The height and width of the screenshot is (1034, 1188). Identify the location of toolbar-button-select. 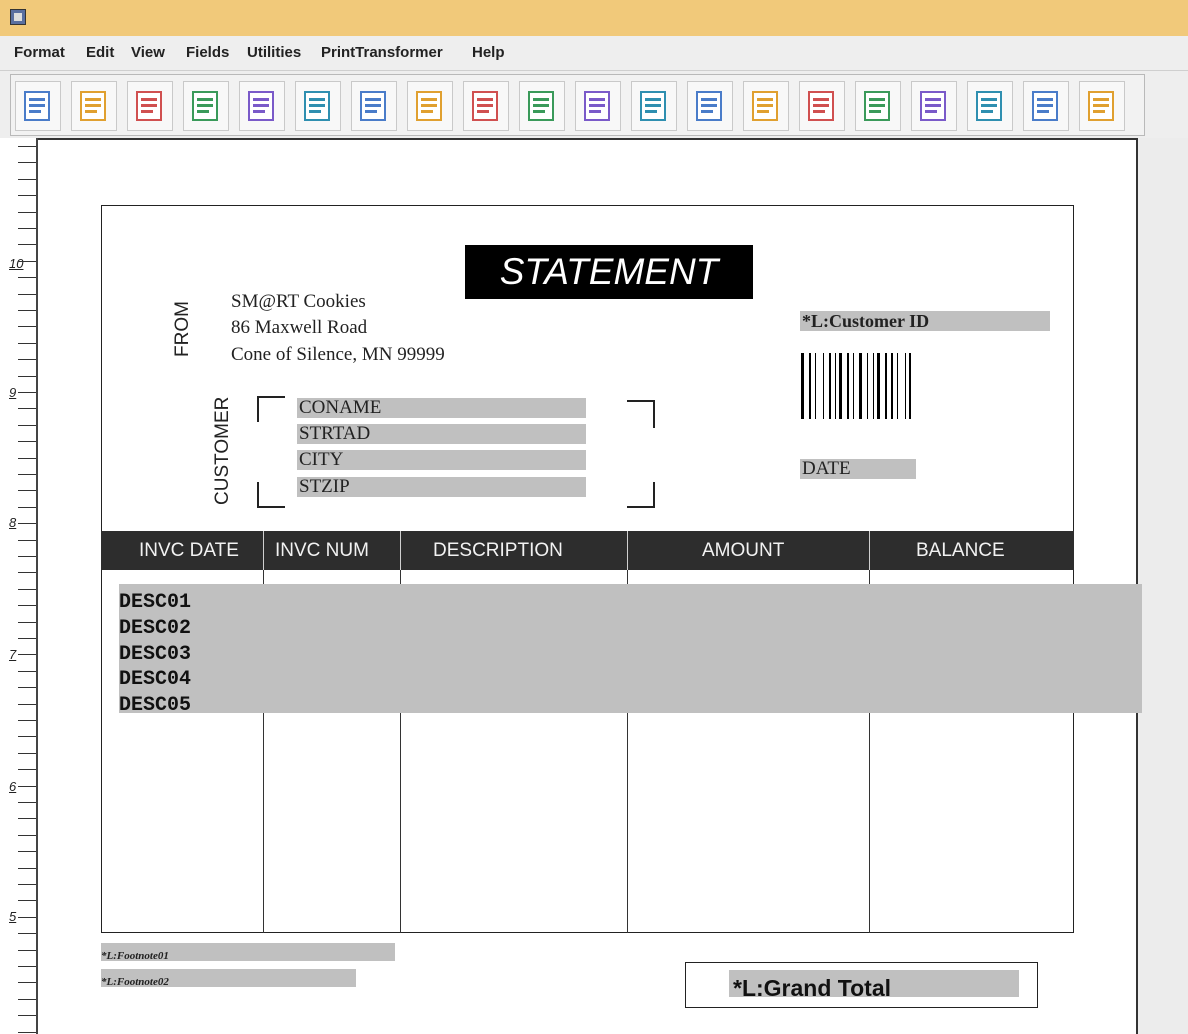
(990, 106).